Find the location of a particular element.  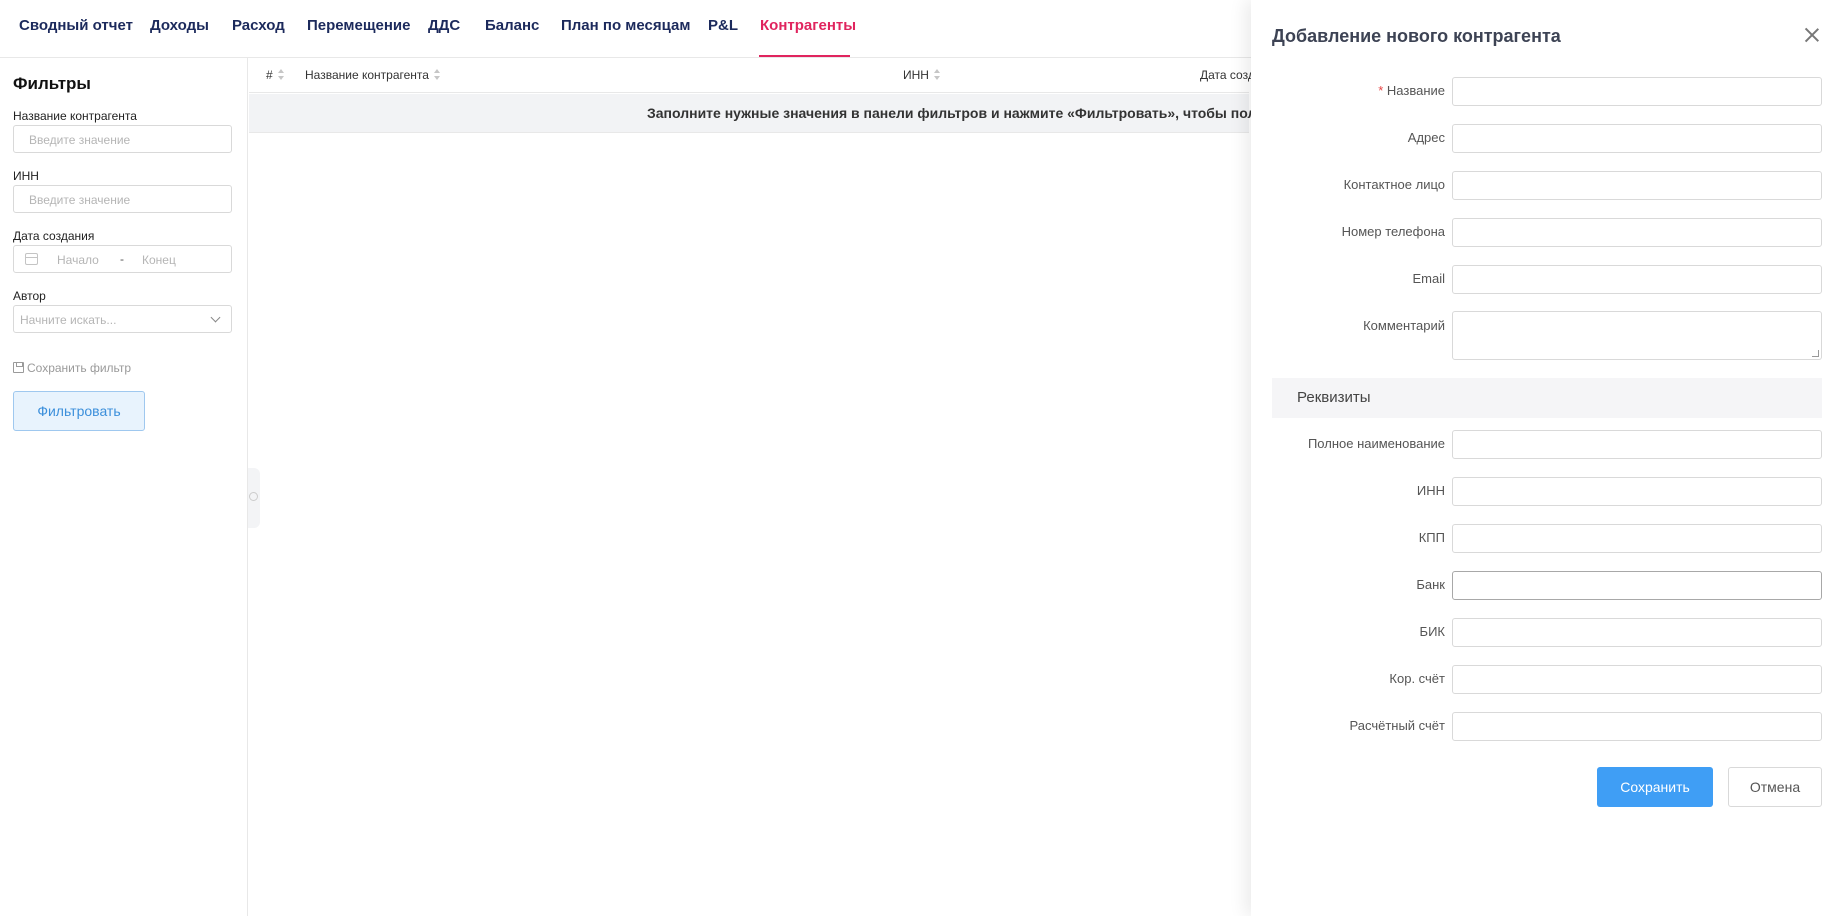

column-header-number-label: # is located at coordinates (269, 75).